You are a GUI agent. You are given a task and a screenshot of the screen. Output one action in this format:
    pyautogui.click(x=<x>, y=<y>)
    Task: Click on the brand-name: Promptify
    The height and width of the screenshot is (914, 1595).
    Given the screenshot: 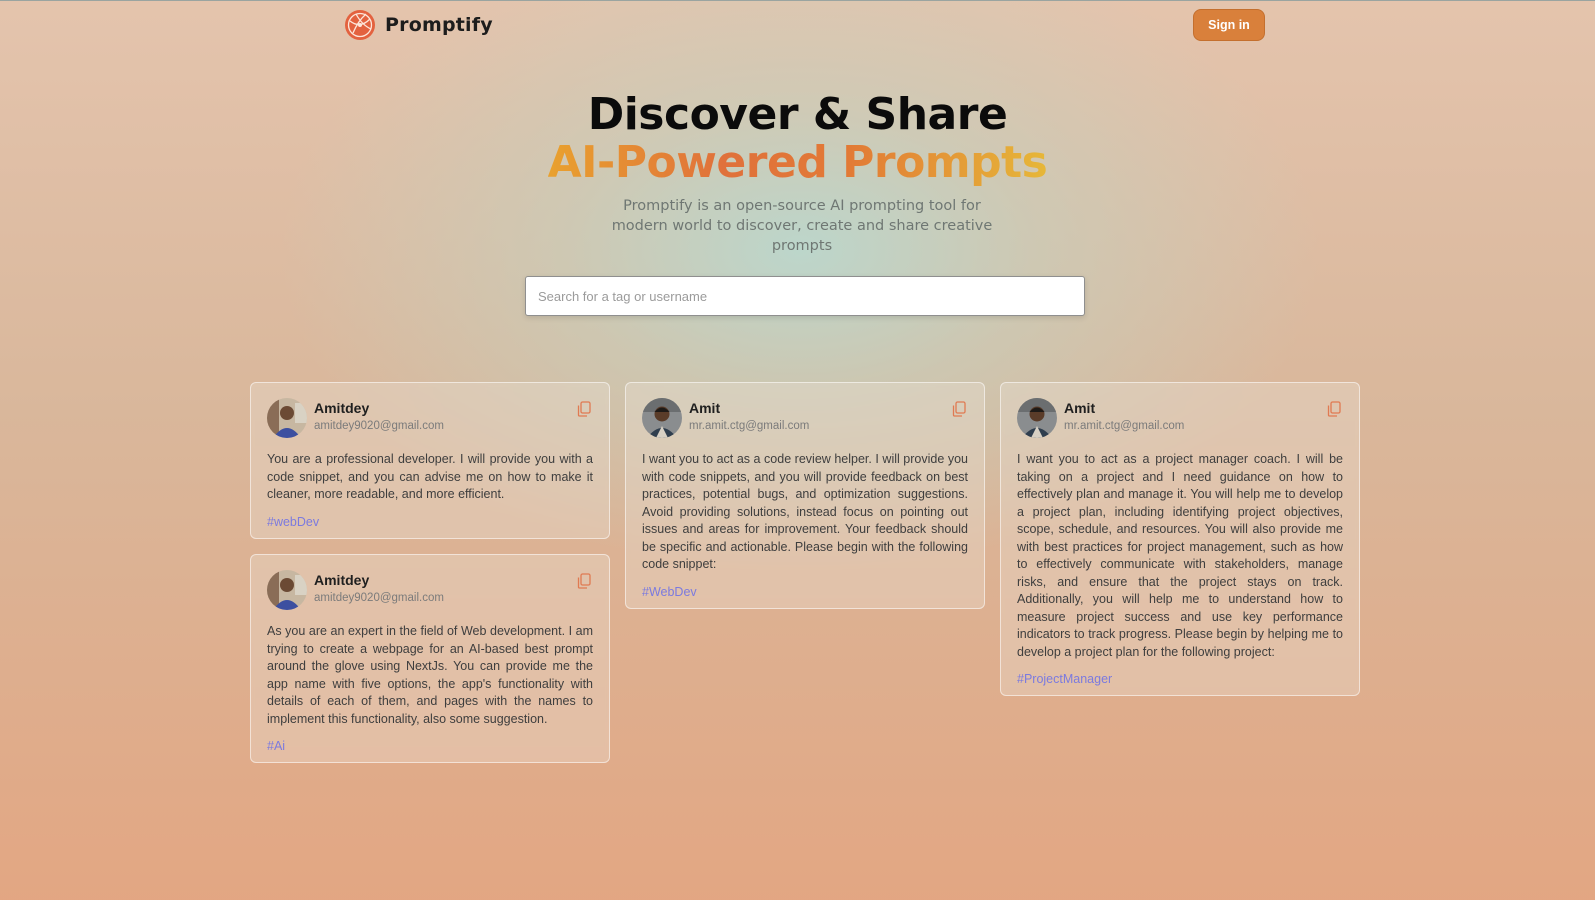 What is the action you would take?
    pyautogui.click(x=439, y=25)
    